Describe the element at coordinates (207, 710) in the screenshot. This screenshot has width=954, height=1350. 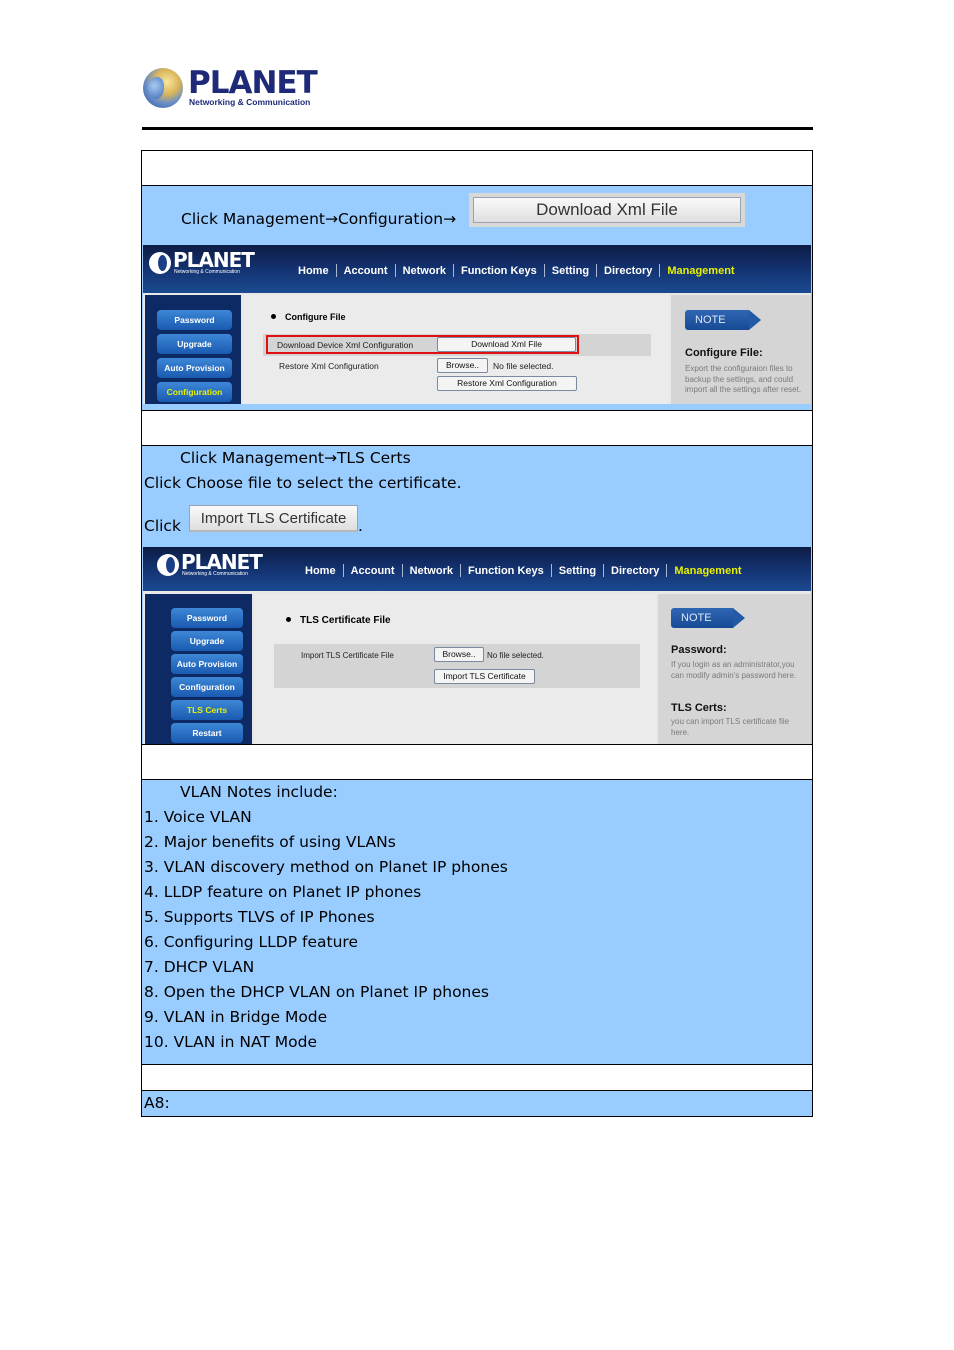
I see `sidebar-item-tls-certs: TLS Certs` at that location.